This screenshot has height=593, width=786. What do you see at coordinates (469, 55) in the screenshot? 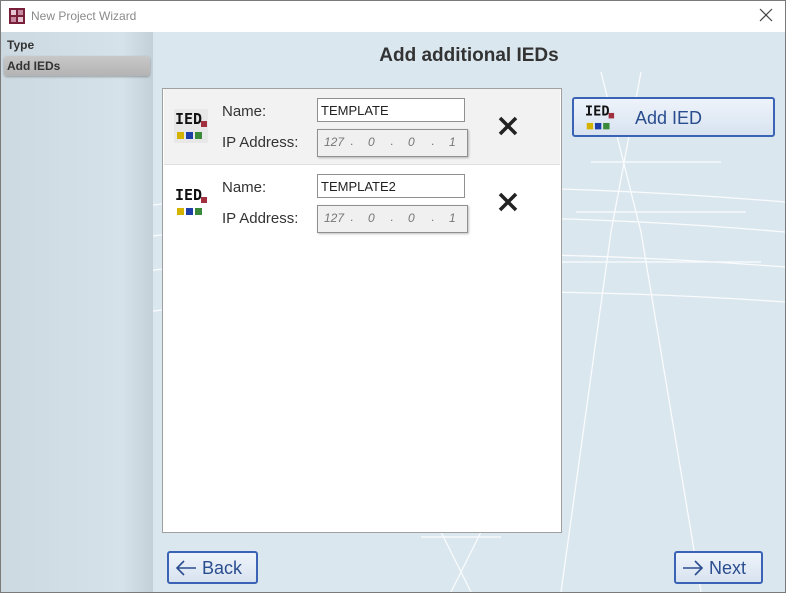
I see `page-title: Add additional IEDs` at bounding box center [469, 55].